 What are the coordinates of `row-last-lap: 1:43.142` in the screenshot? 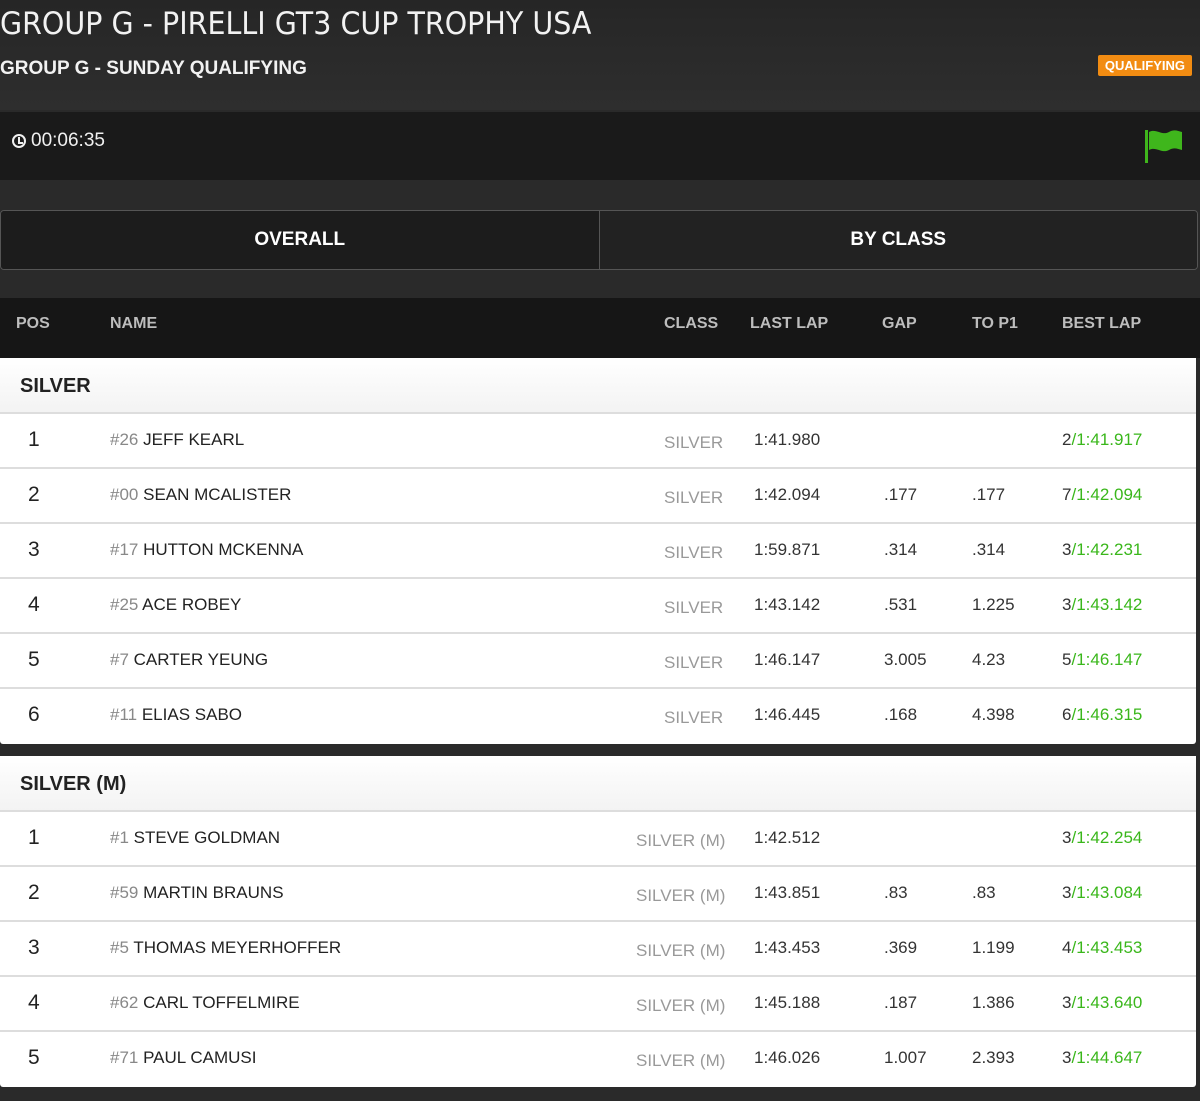 It's located at (787, 604).